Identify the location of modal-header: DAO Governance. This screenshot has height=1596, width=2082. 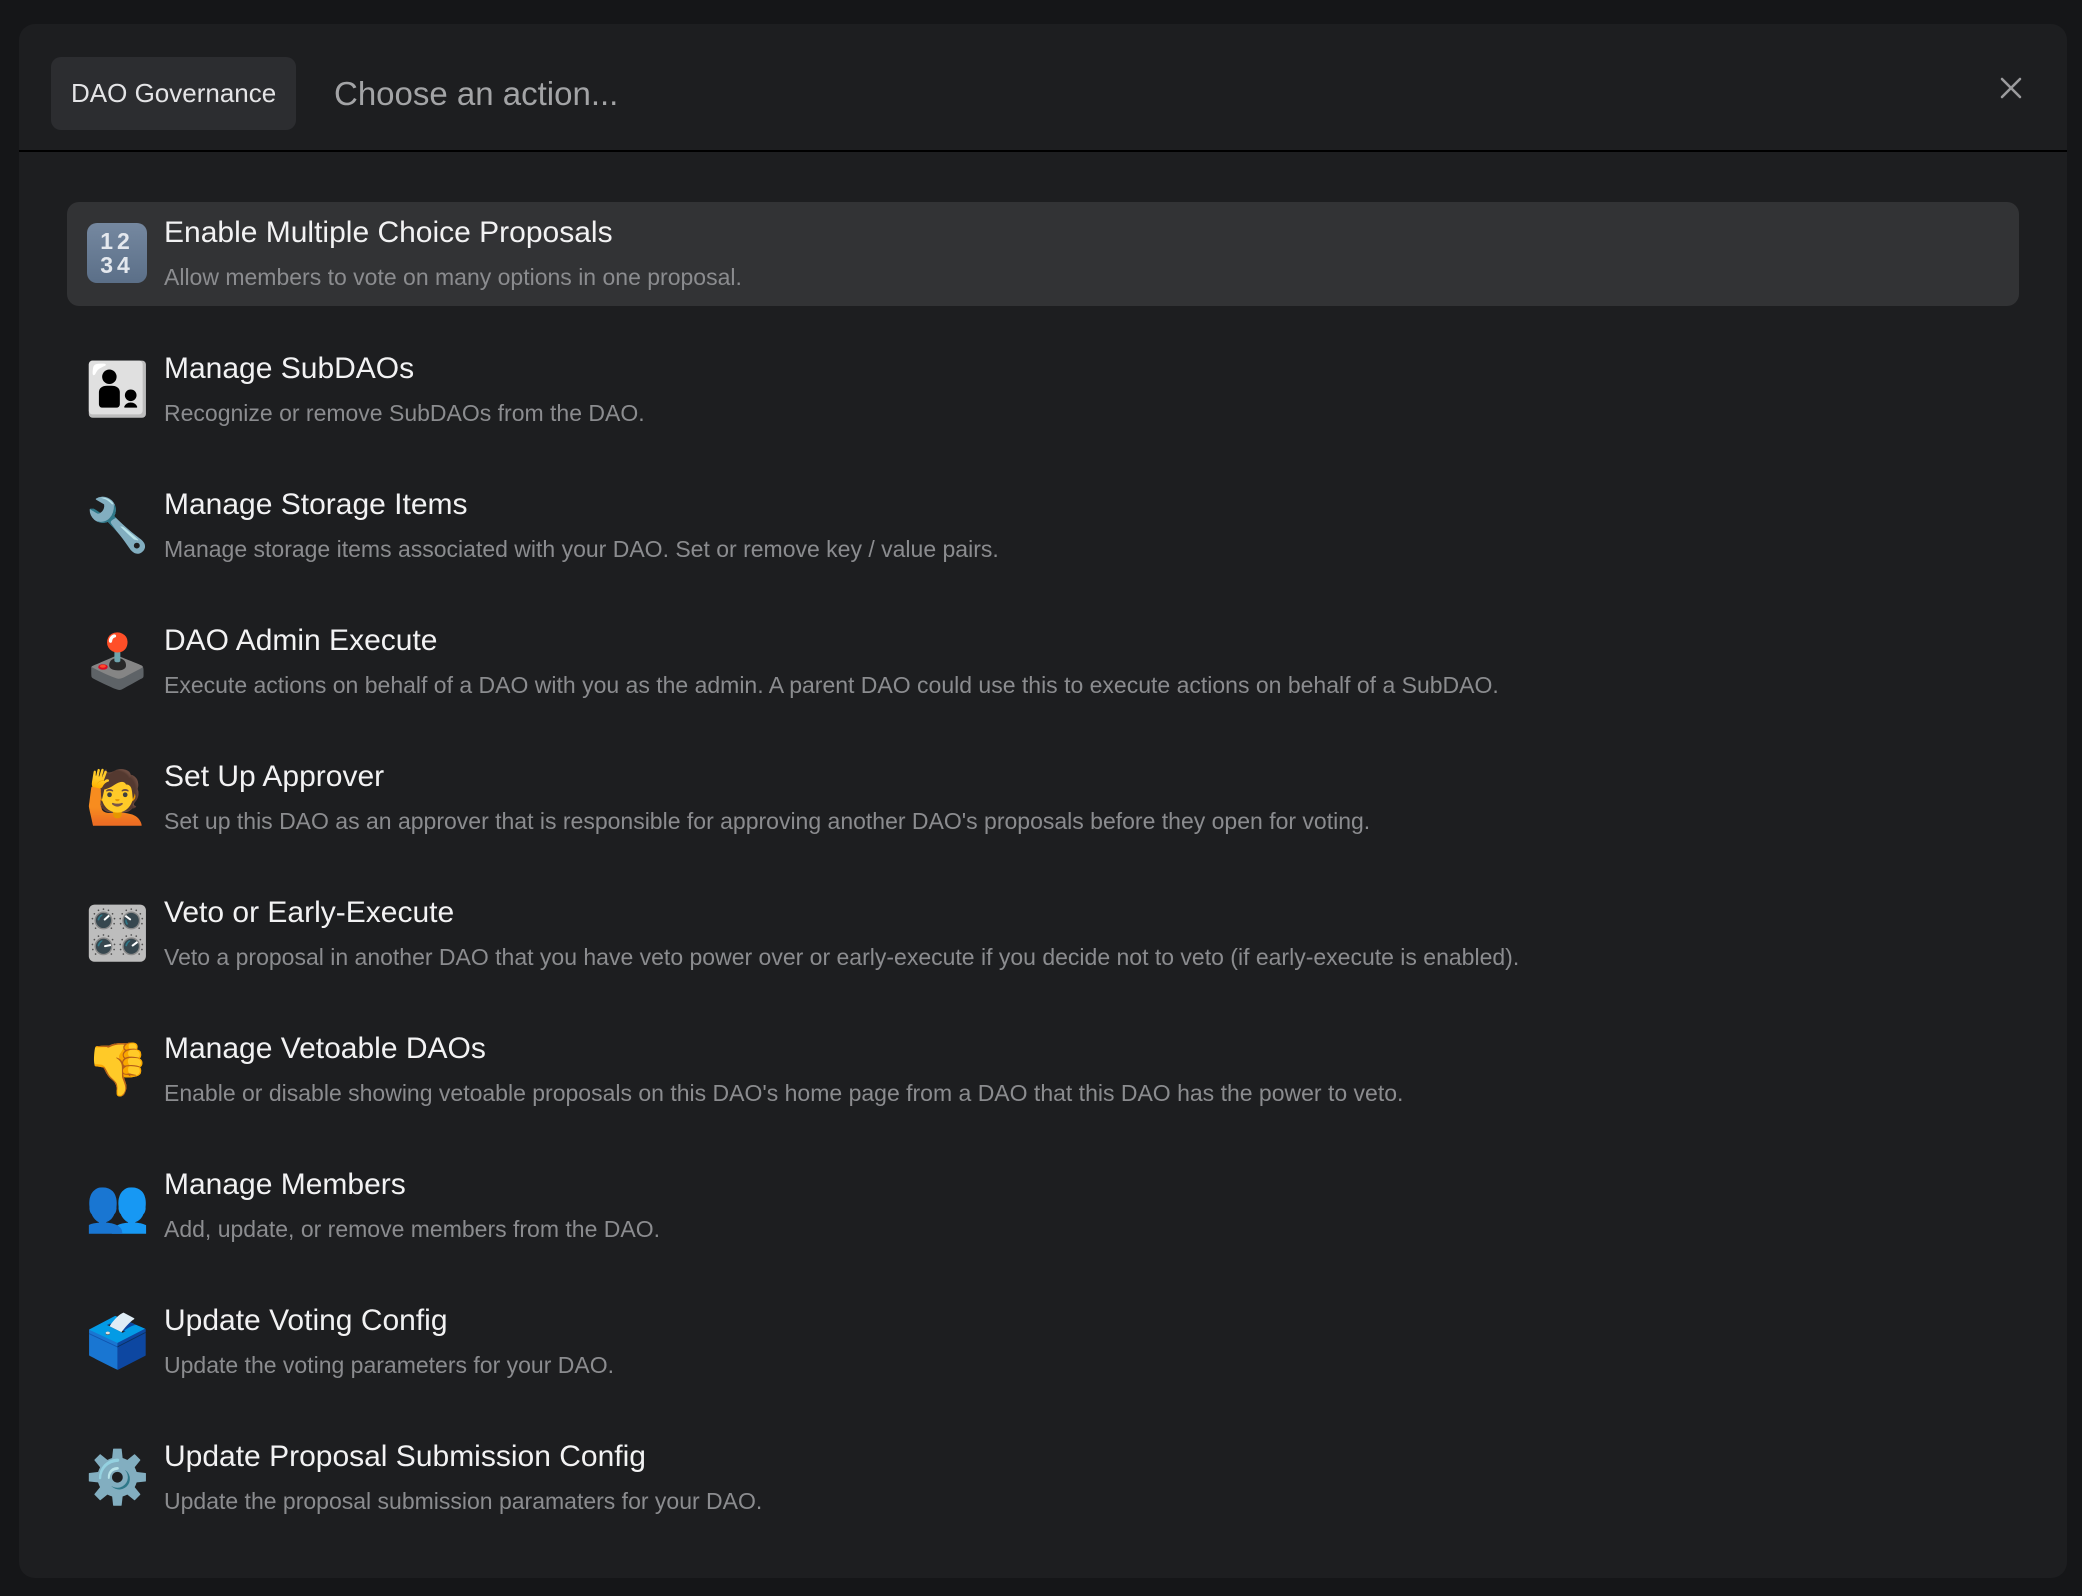
(1043, 88).